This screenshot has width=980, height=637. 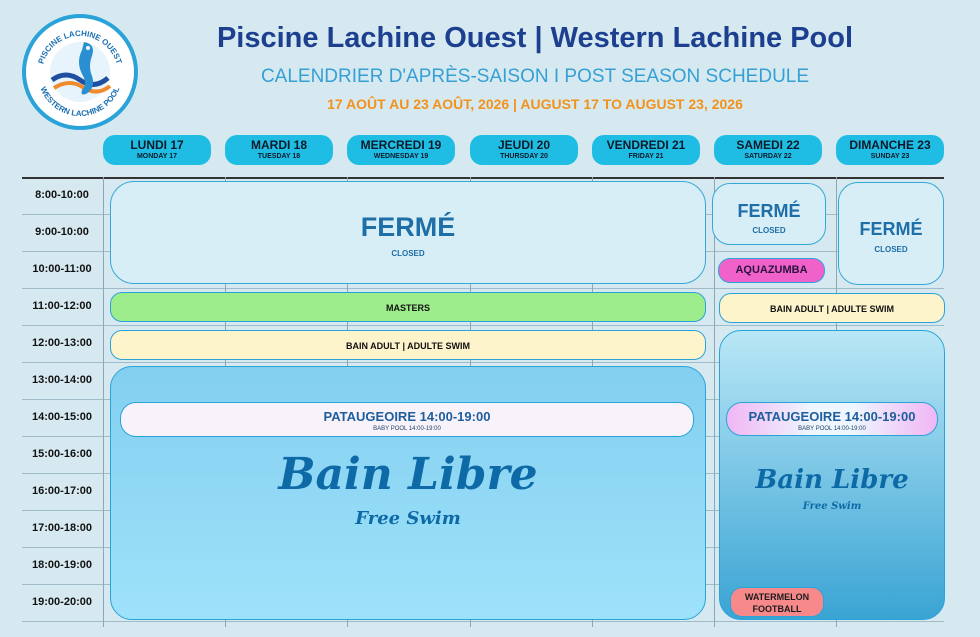 What do you see at coordinates (62, 491) in the screenshot?
I see `time-label: 16:00-17:00` at bounding box center [62, 491].